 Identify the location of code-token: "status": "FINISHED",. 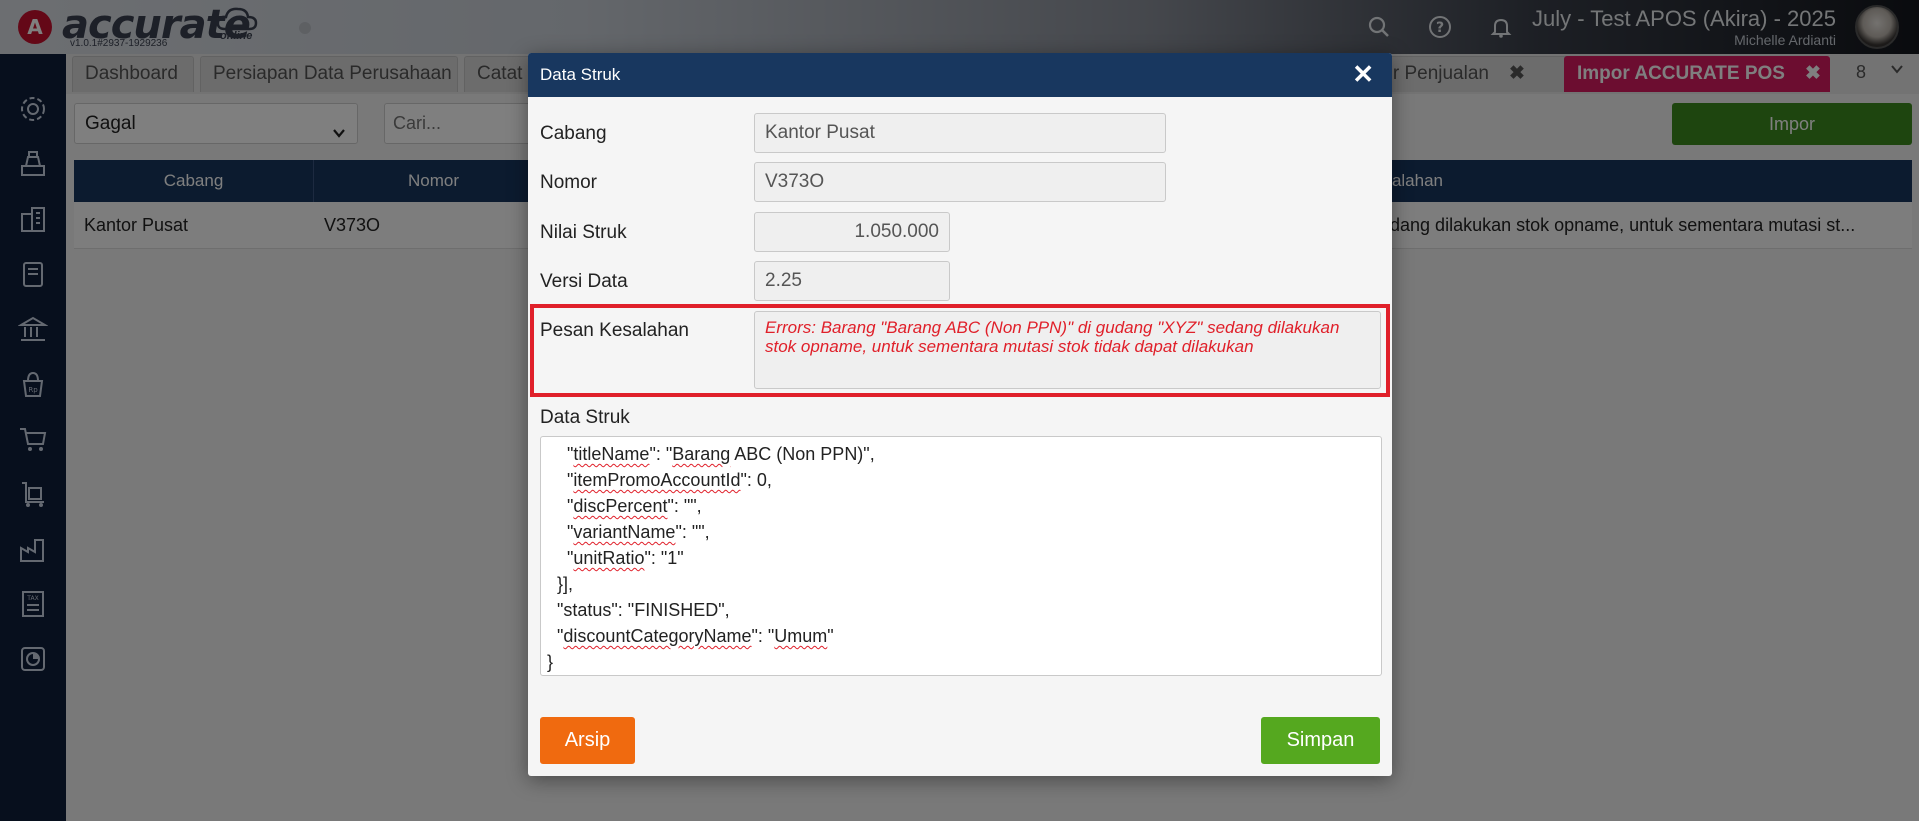
(638, 610).